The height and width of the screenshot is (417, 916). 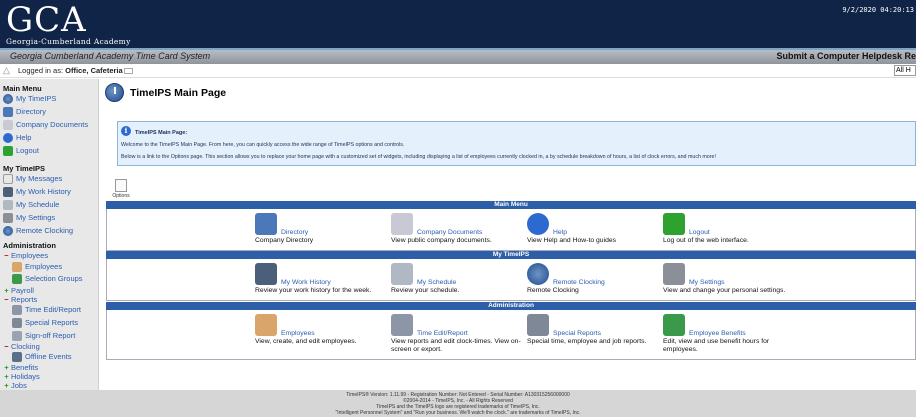 What do you see at coordinates (54, 278) in the screenshot?
I see `sidebar-item-label: Selection Groups` at bounding box center [54, 278].